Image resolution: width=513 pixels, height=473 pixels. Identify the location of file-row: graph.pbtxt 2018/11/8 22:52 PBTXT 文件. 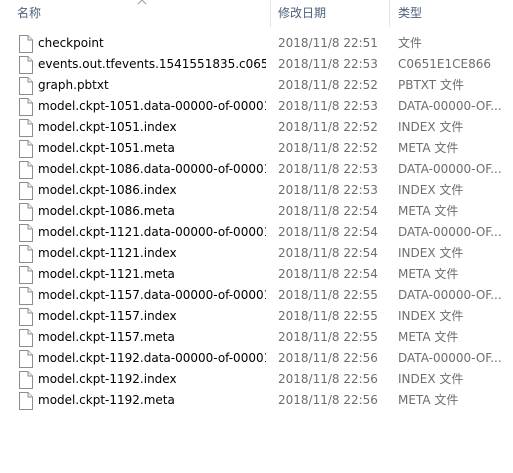
(256, 85).